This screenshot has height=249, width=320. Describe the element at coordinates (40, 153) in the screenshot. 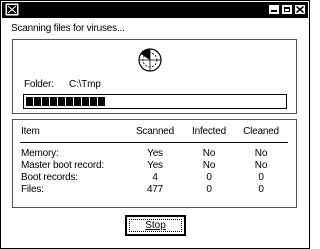

I see `row-item: Memory:` at that location.